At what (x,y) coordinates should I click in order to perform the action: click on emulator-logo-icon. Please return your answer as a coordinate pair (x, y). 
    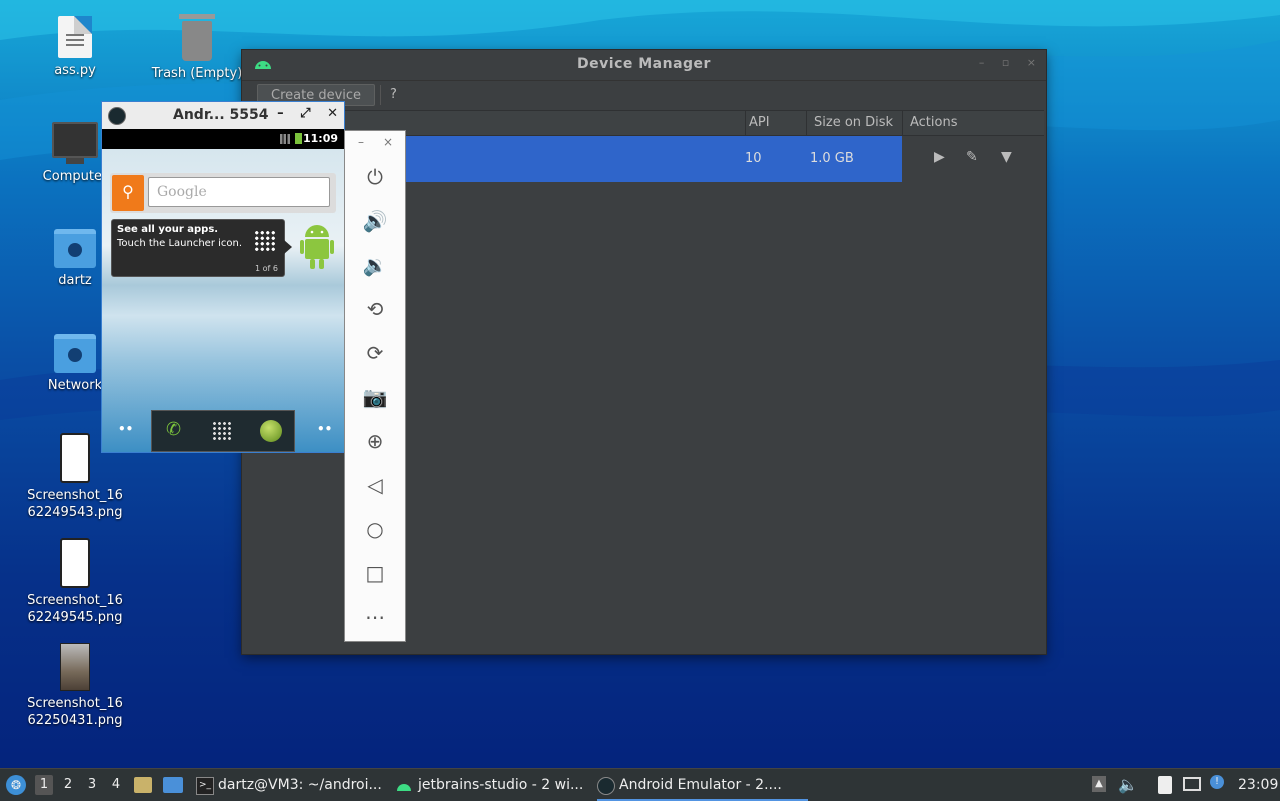
    Looking at the image, I should click on (117, 116).